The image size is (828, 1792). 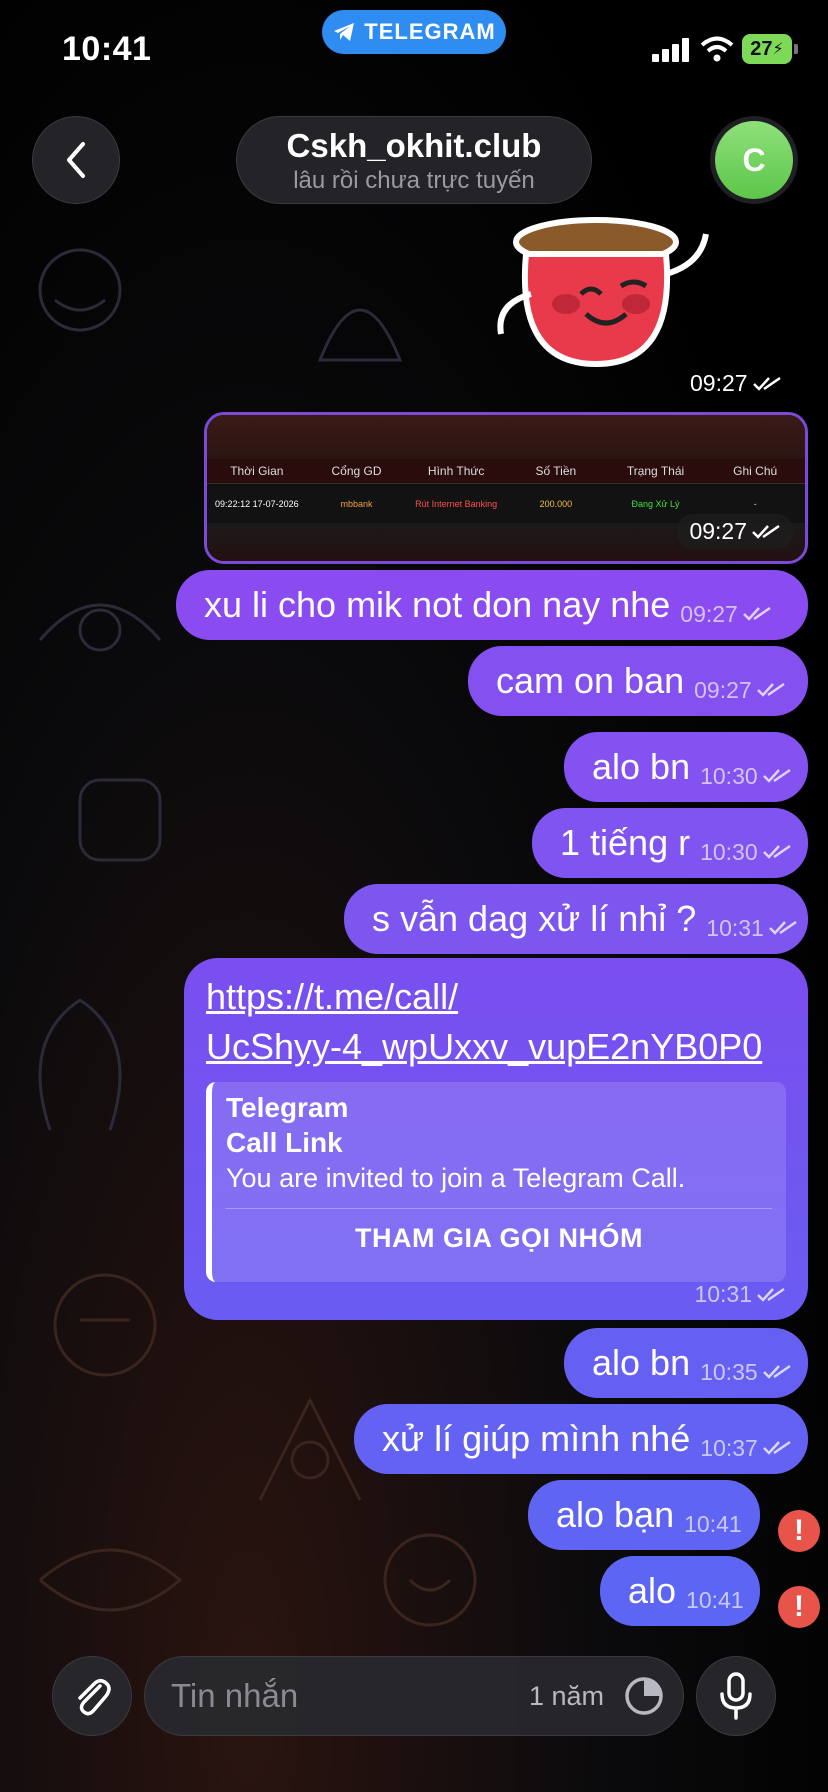 I want to click on message-bubble: cam on ban 09:27, so click(x=638, y=681).